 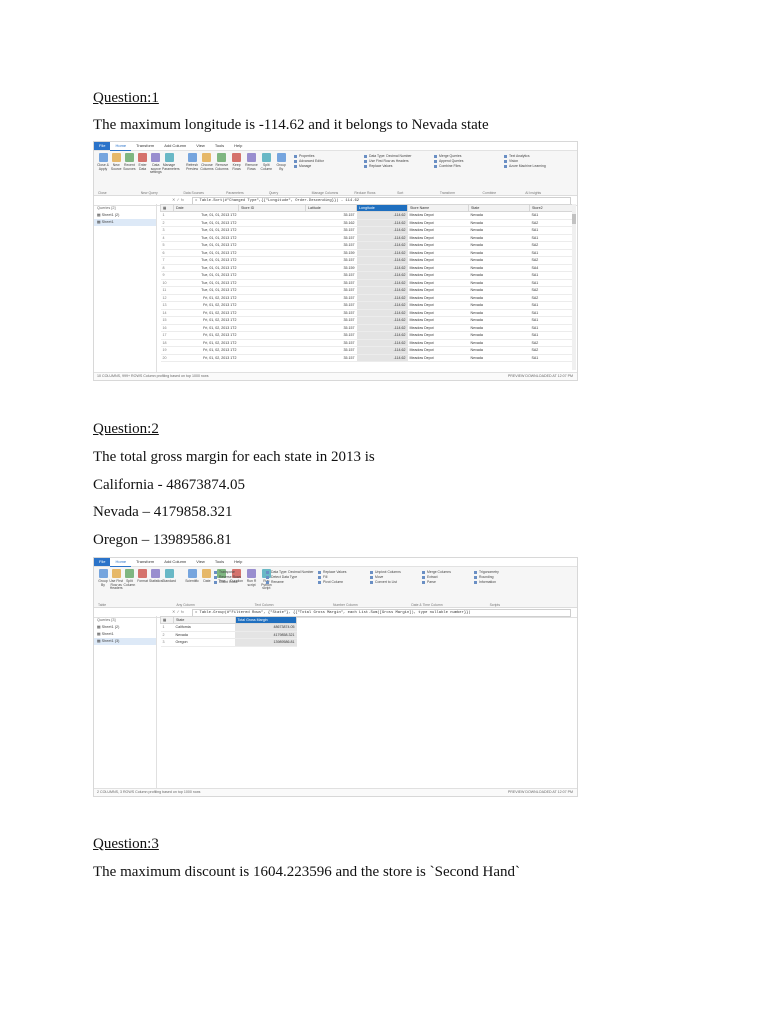 I want to click on cell-date: Fri, 01, 02, 2013 1T2, so click(x=206, y=320).